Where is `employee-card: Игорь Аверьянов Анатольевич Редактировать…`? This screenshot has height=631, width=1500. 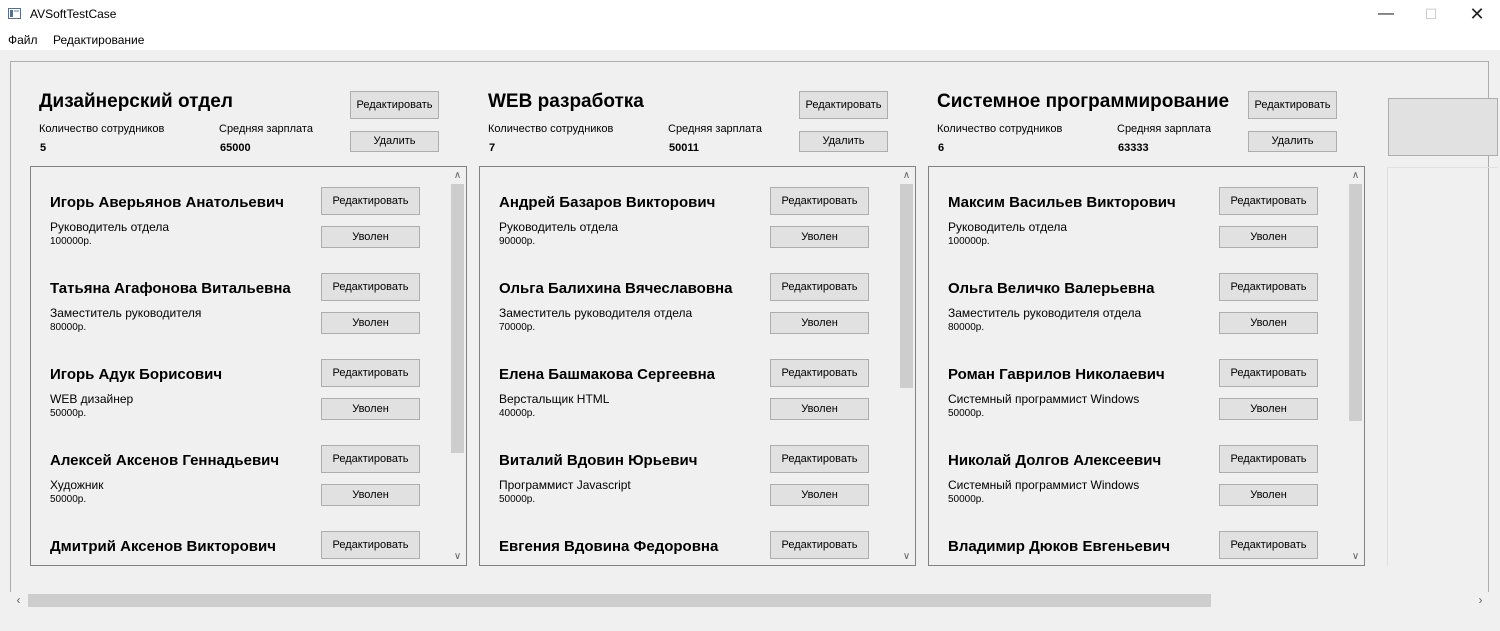
employee-card: Игорь Аверьянов Анатольевич Редактировать… is located at coordinates (241, 210).